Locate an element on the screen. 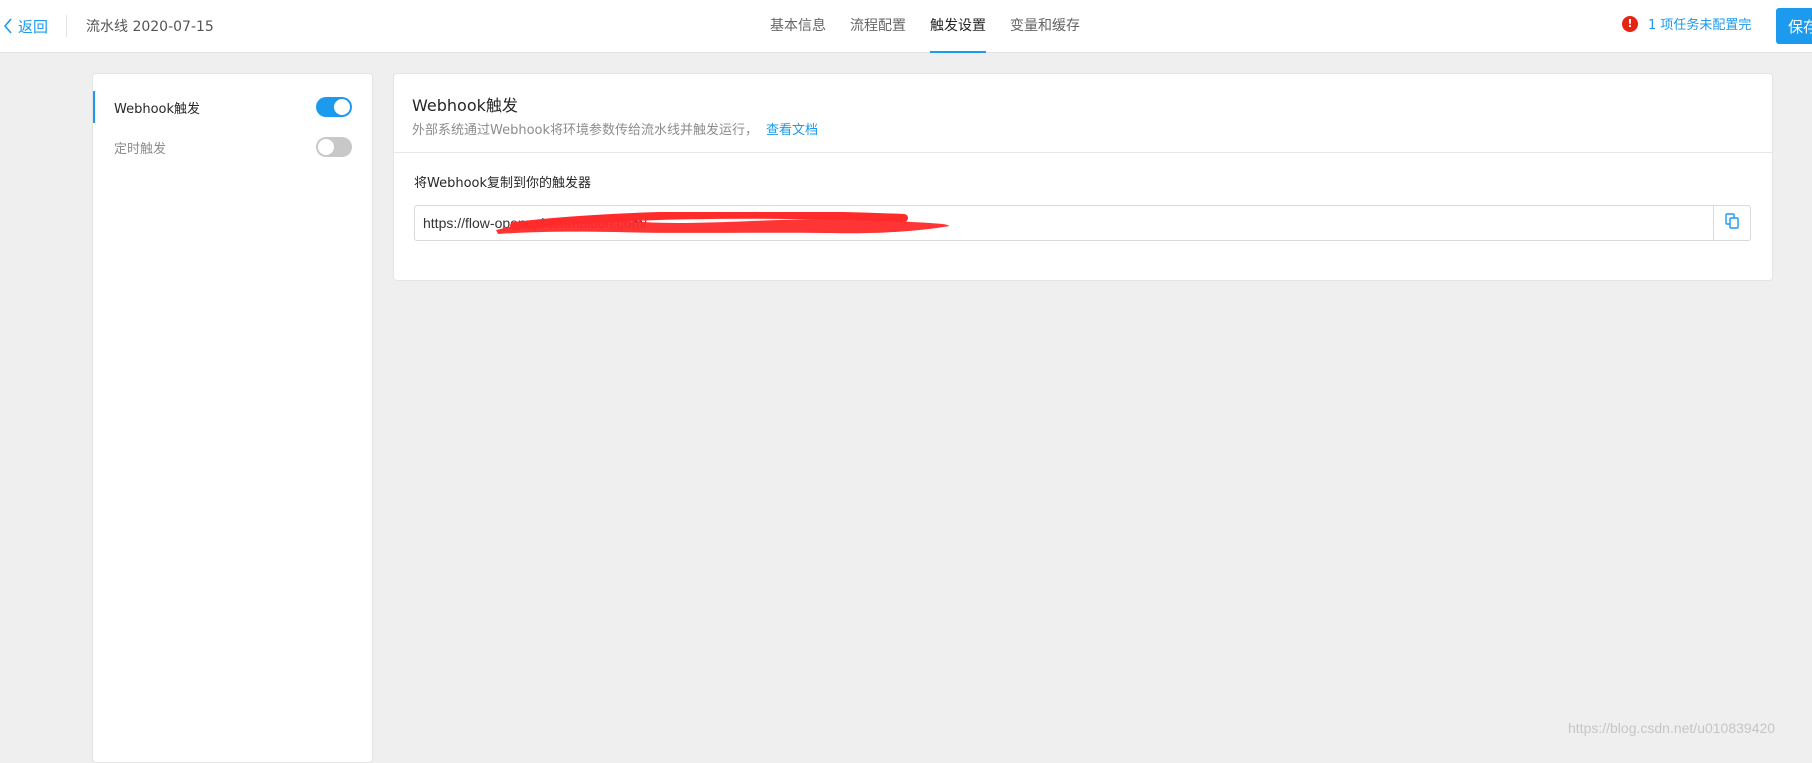 This screenshot has width=1812, height=763. sidebar-item-scheduled: 定时触发 is located at coordinates (232, 147).